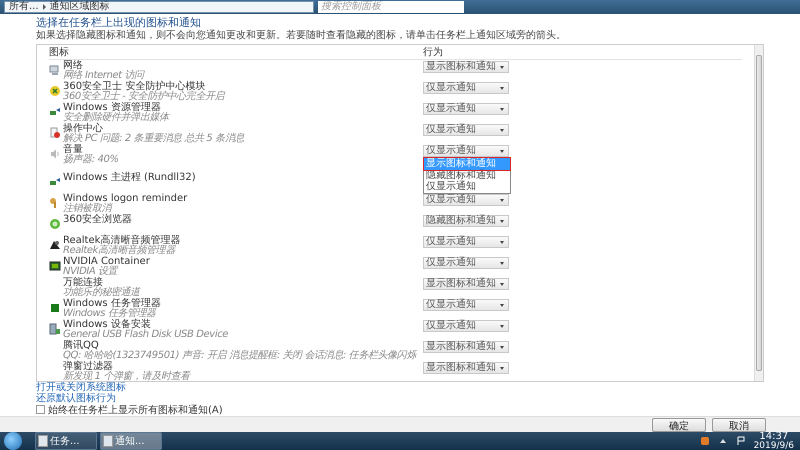 The width and height of the screenshot is (800, 450). I want to click on item-detail: 新发现 1 个弹窗，请及时查看, so click(126, 377).